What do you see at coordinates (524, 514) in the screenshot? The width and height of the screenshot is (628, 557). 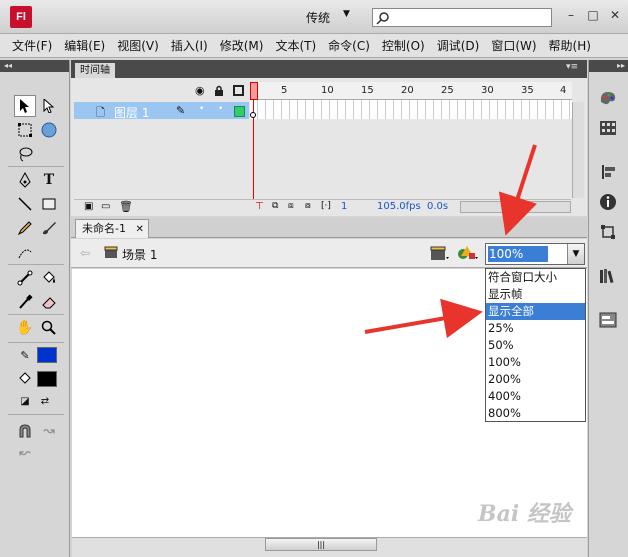 I see `watermark: Bai 经验` at bounding box center [524, 514].